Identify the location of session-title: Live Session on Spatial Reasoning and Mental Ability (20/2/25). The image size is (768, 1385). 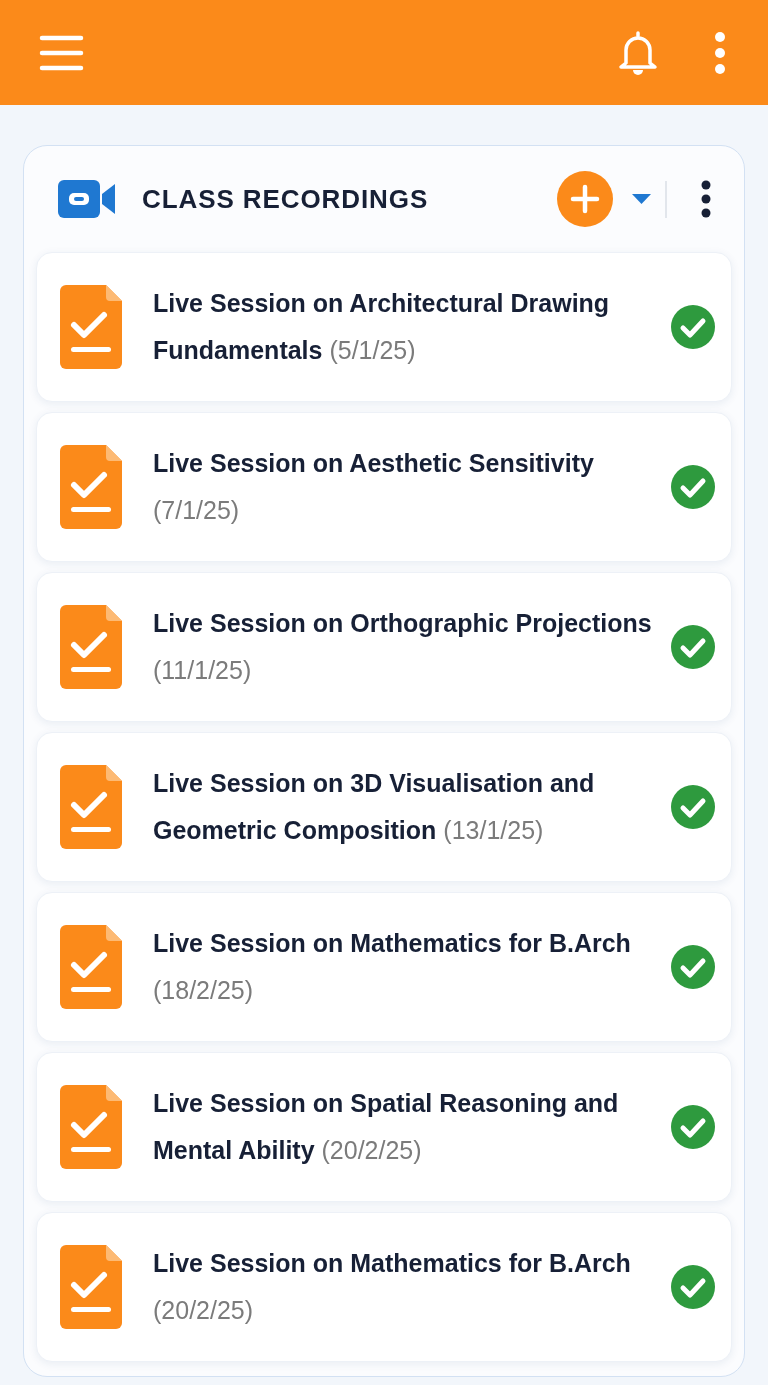
(386, 1127).